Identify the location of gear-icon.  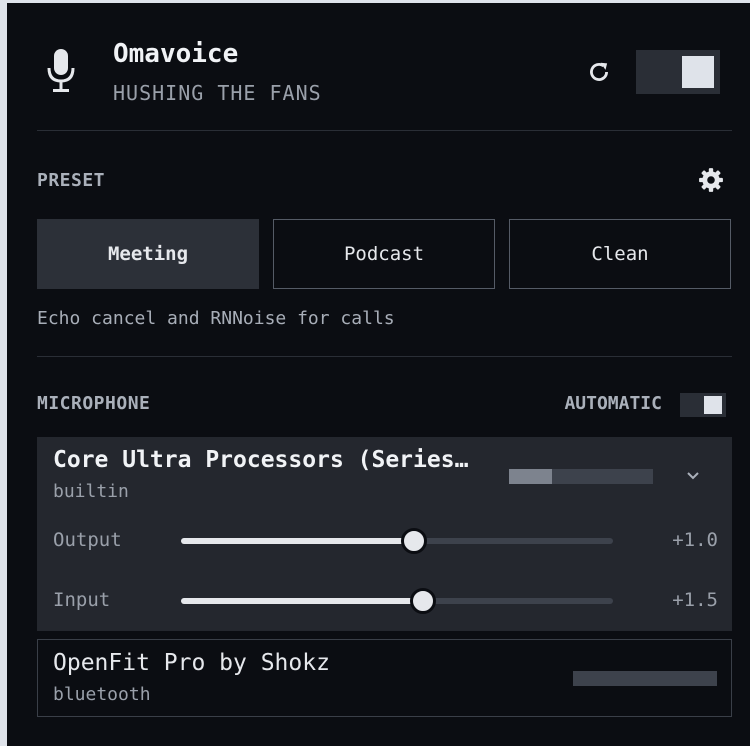
(711, 180).